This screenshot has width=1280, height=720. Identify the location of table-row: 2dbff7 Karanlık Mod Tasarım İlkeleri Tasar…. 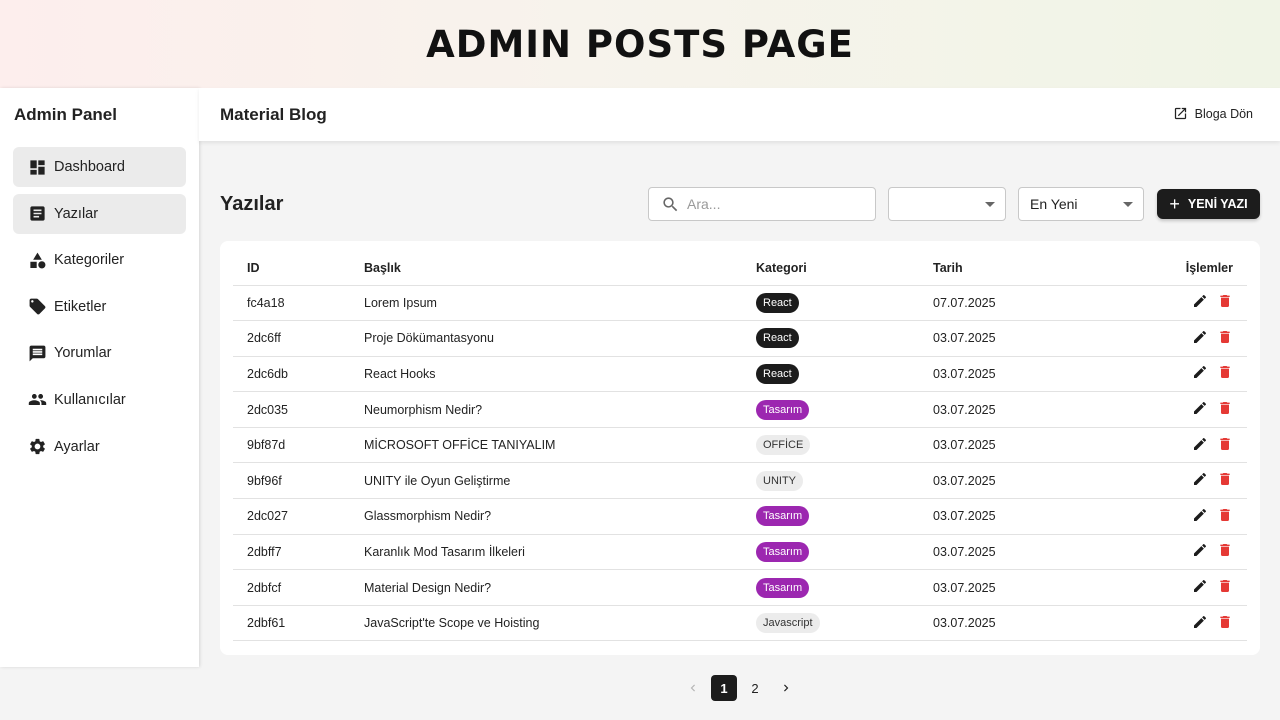
(740, 552).